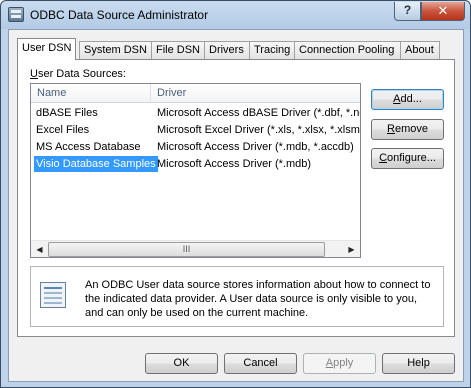  What do you see at coordinates (91, 93) in the screenshot?
I see `column-header-name: Name` at bounding box center [91, 93].